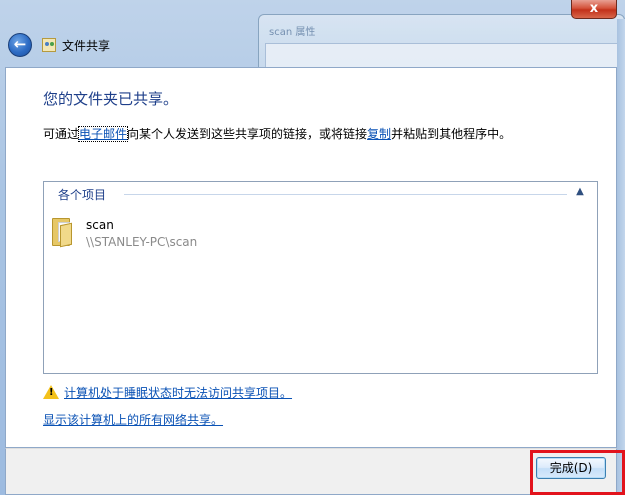 Image resolution: width=625 pixels, height=495 pixels. What do you see at coordinates (441, 44) in the screenshot?
I see `background-window: scan 属性` at bounding box center [441, 44].